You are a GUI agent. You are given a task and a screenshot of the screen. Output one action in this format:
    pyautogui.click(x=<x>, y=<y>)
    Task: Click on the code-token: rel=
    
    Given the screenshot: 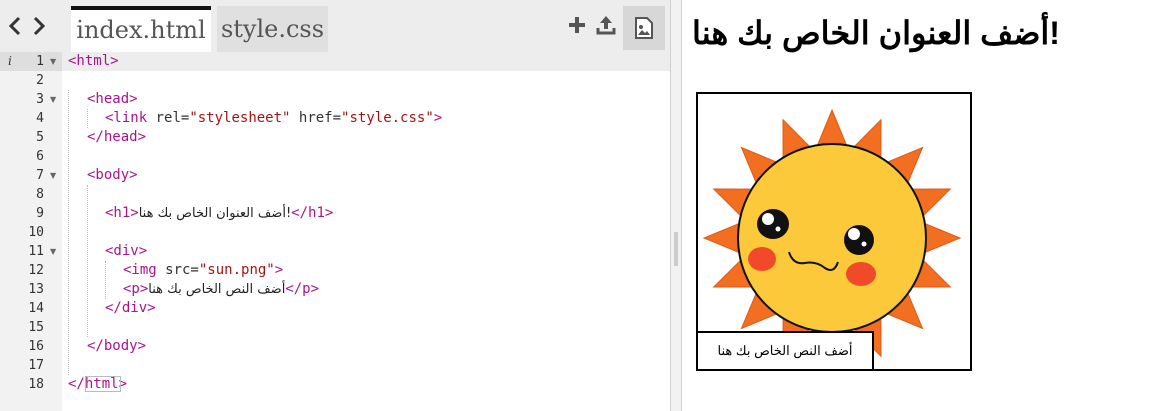 What is the action you would take?
    pyautogui.click(x=168, y=118)
    